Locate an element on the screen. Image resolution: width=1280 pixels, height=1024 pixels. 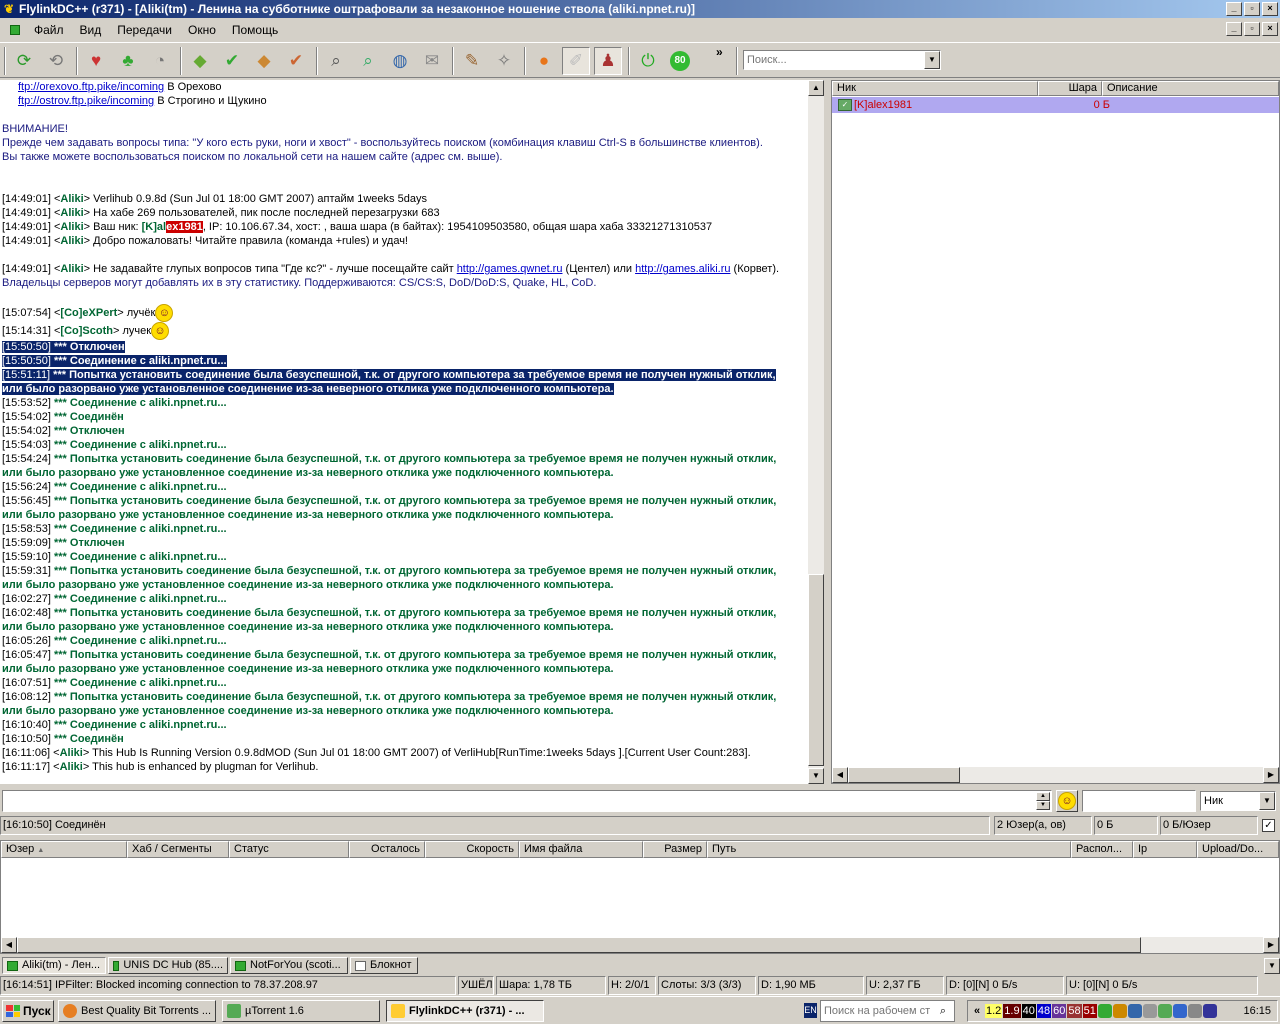
user-filter-input is located at coordinates (1139, 801).